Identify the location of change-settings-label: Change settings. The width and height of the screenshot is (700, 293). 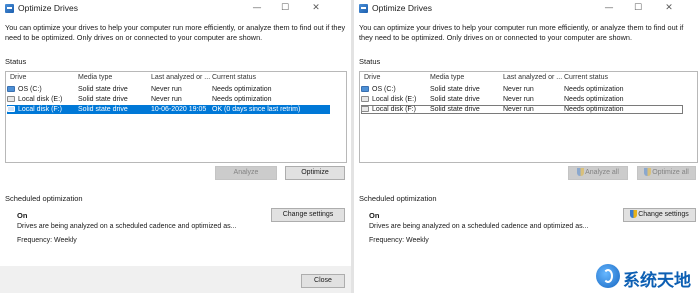
(663, 214).